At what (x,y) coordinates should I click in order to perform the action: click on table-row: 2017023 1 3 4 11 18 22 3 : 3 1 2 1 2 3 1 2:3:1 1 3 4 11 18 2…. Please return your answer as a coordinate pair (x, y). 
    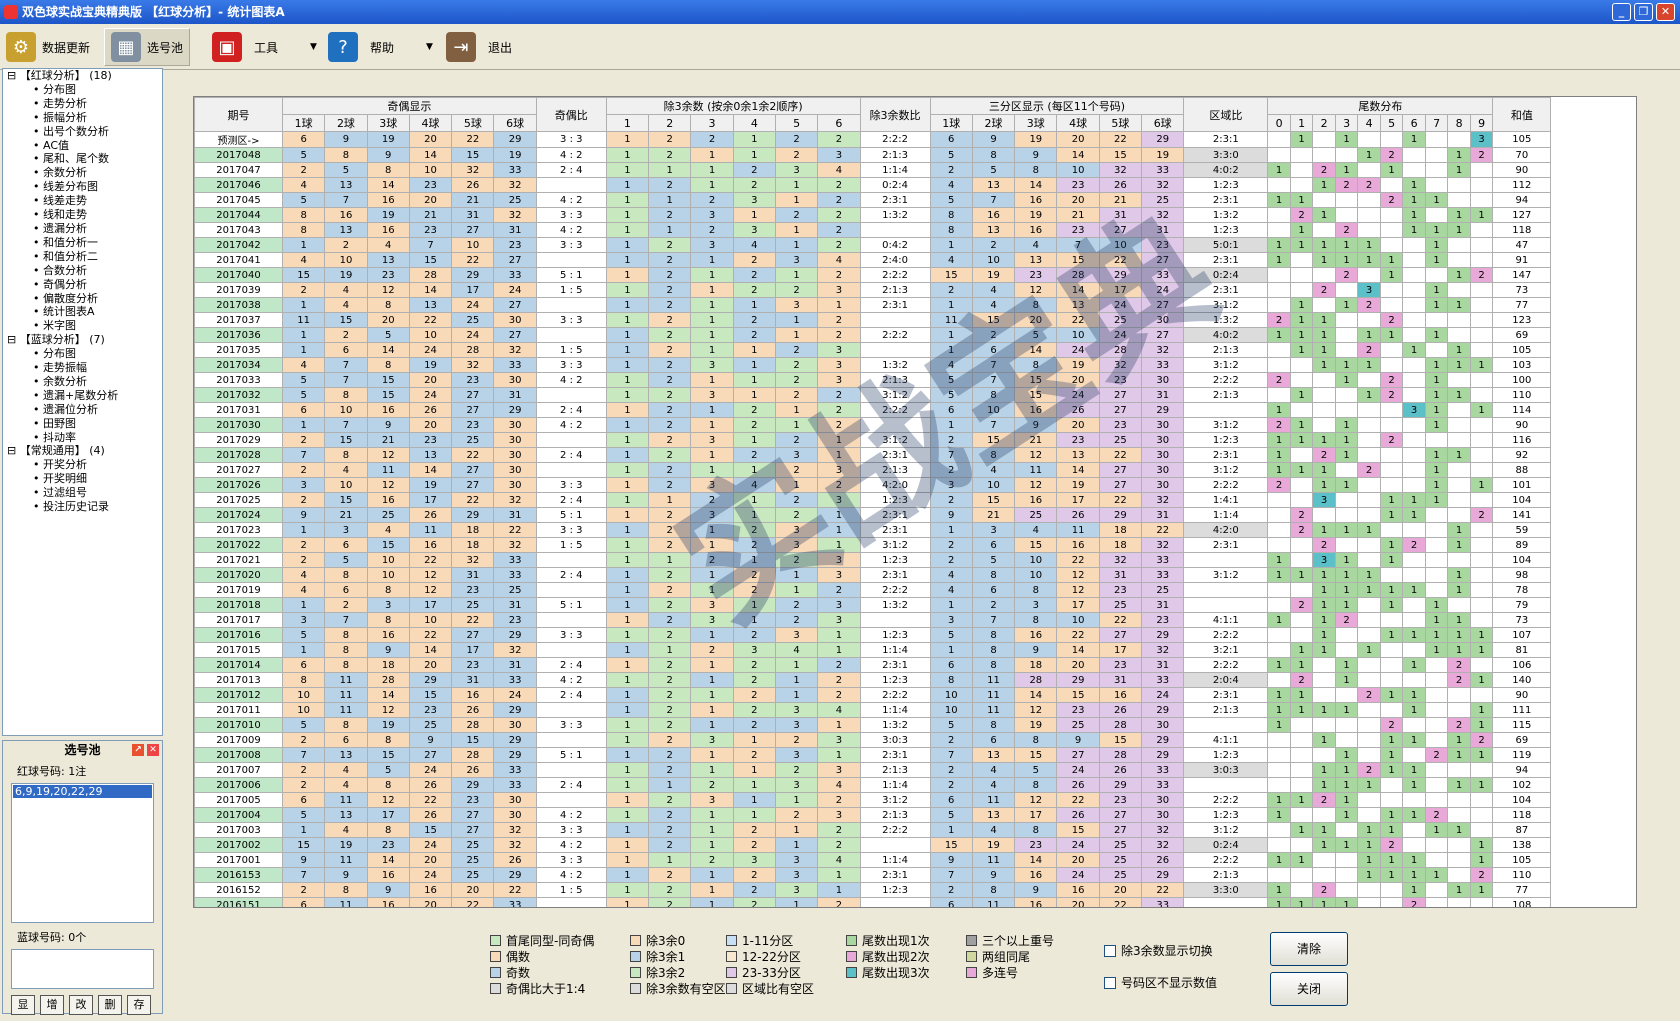
    Looking at the image, I should click on (873, 530).